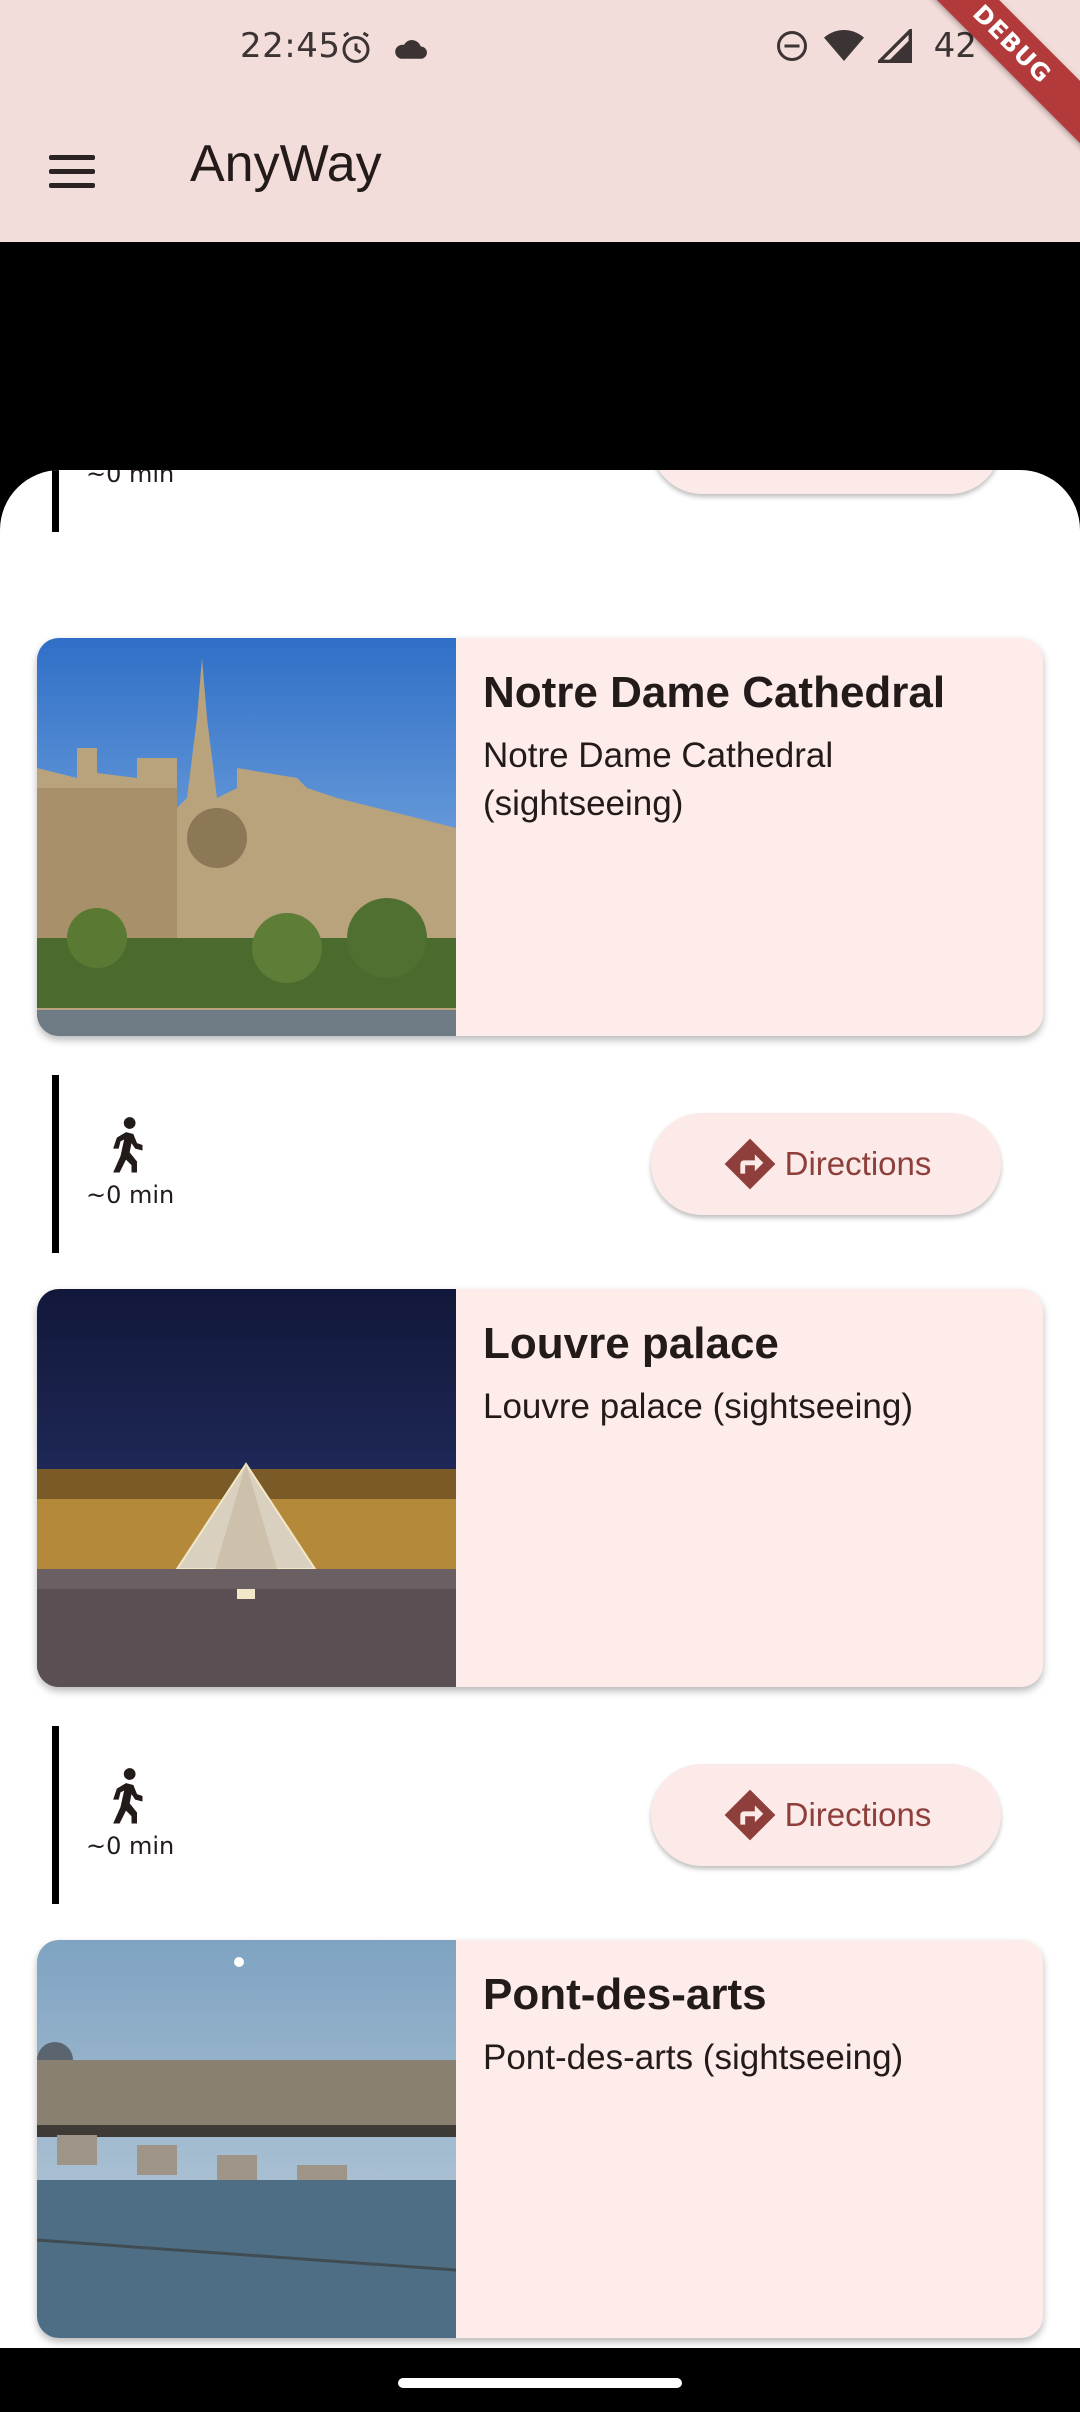  Describe the element at coordinates (246, 837) in the screenshot. I see `notre-dame-image` at that location.